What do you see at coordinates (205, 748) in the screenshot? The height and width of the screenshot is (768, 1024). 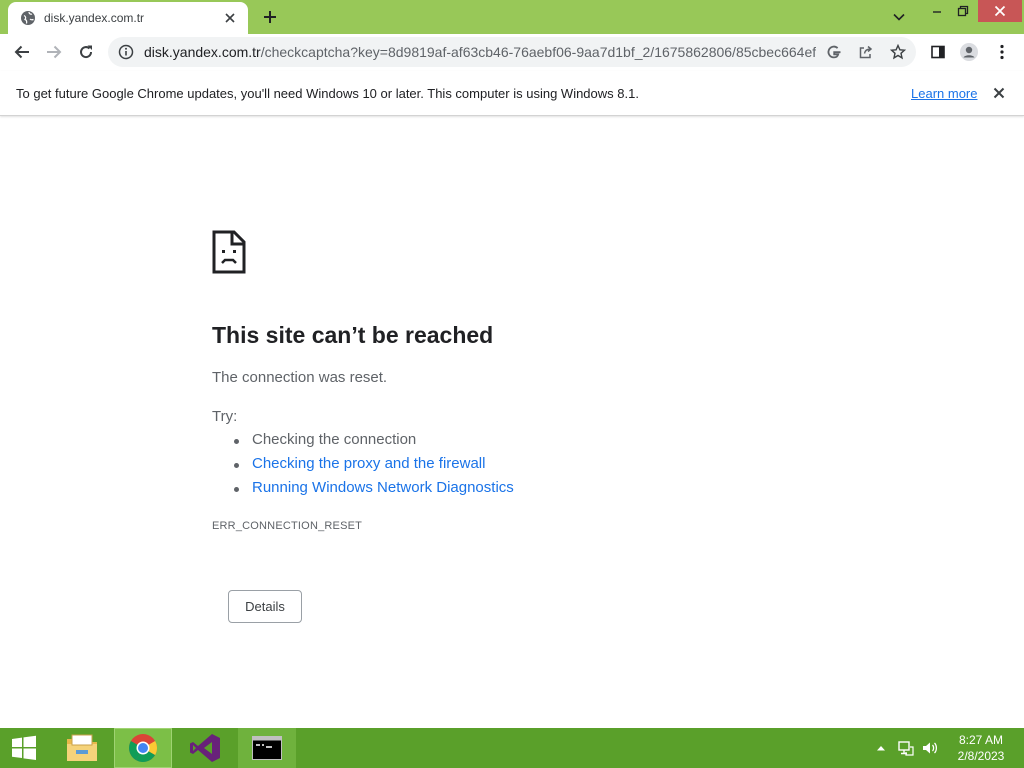 I see `visual-studio-icon` at bounding box center [205, 748].